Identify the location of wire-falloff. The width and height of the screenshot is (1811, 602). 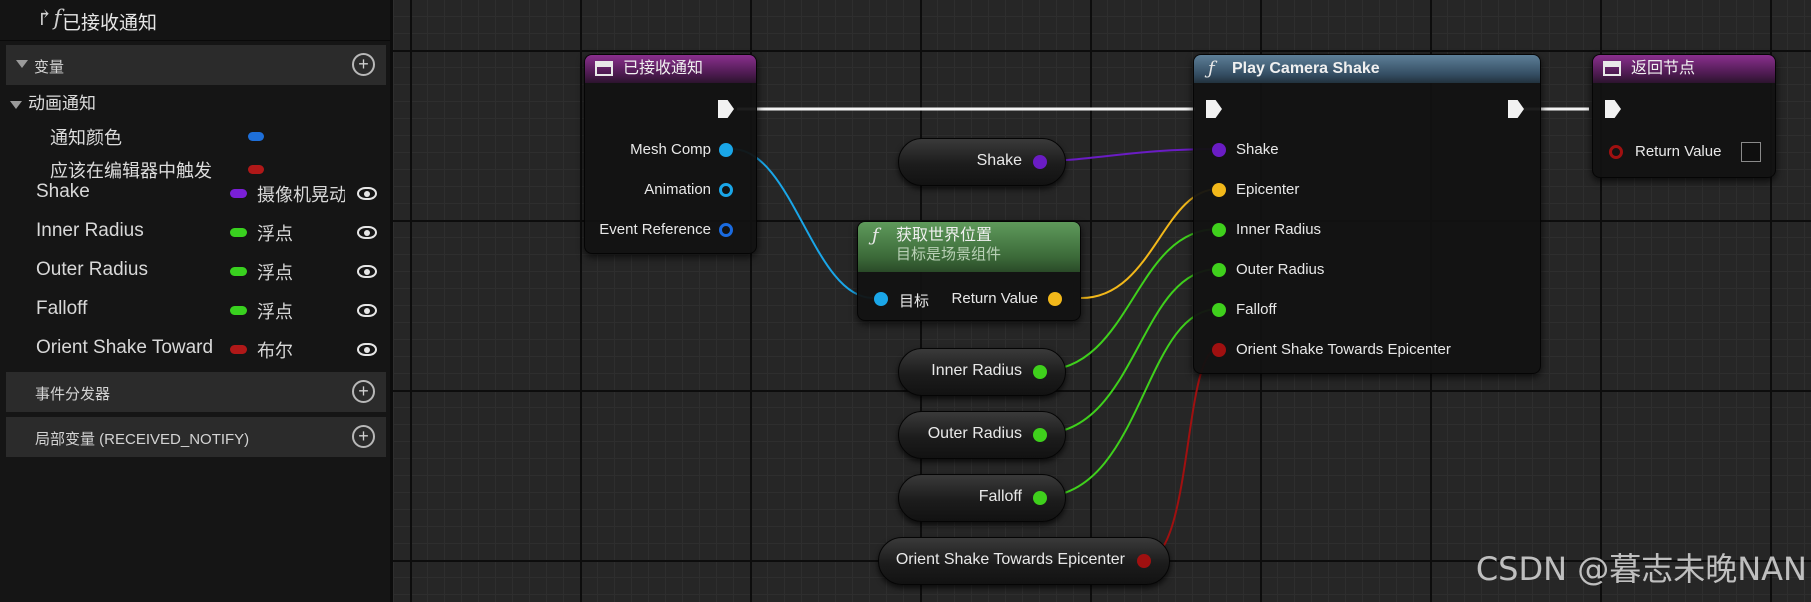
(1129, 403).